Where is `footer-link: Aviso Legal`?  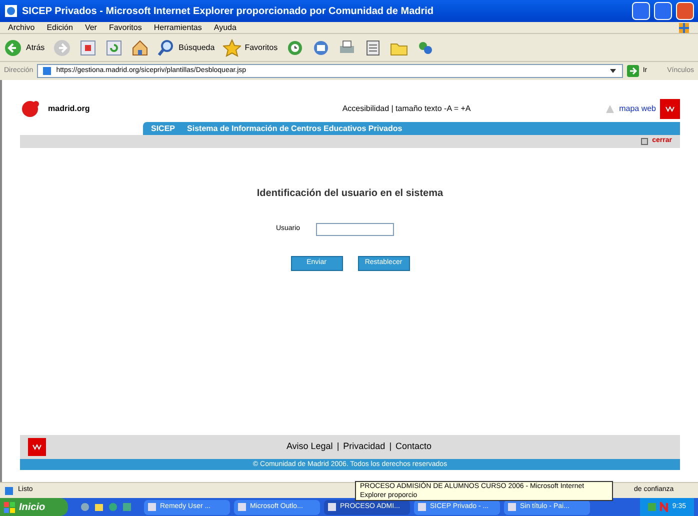
footer-link: Aviso Legal is located at coordinates (309, 447).